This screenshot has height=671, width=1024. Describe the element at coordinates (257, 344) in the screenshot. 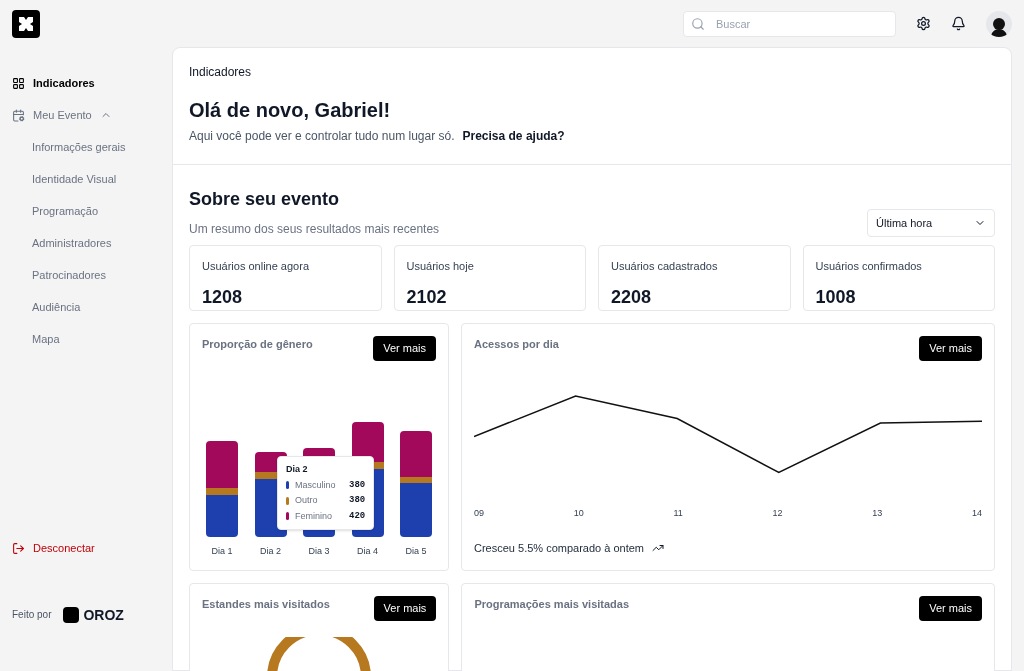

I see `card-title: Proporção de gênero` at that location.